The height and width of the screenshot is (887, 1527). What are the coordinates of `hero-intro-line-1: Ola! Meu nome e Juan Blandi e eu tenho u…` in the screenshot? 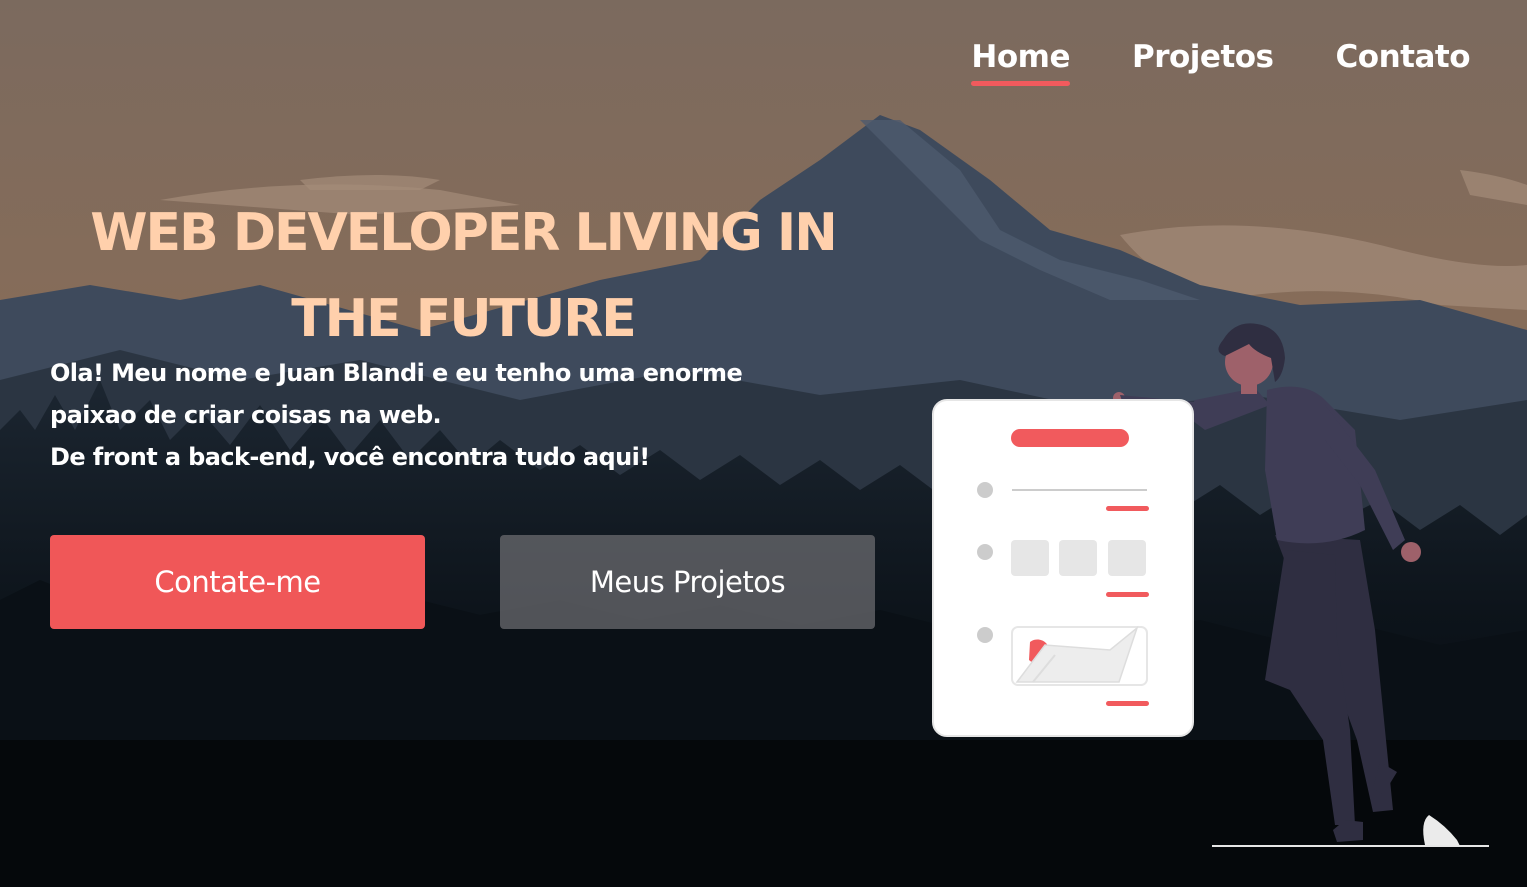 It's located at (396, 373).